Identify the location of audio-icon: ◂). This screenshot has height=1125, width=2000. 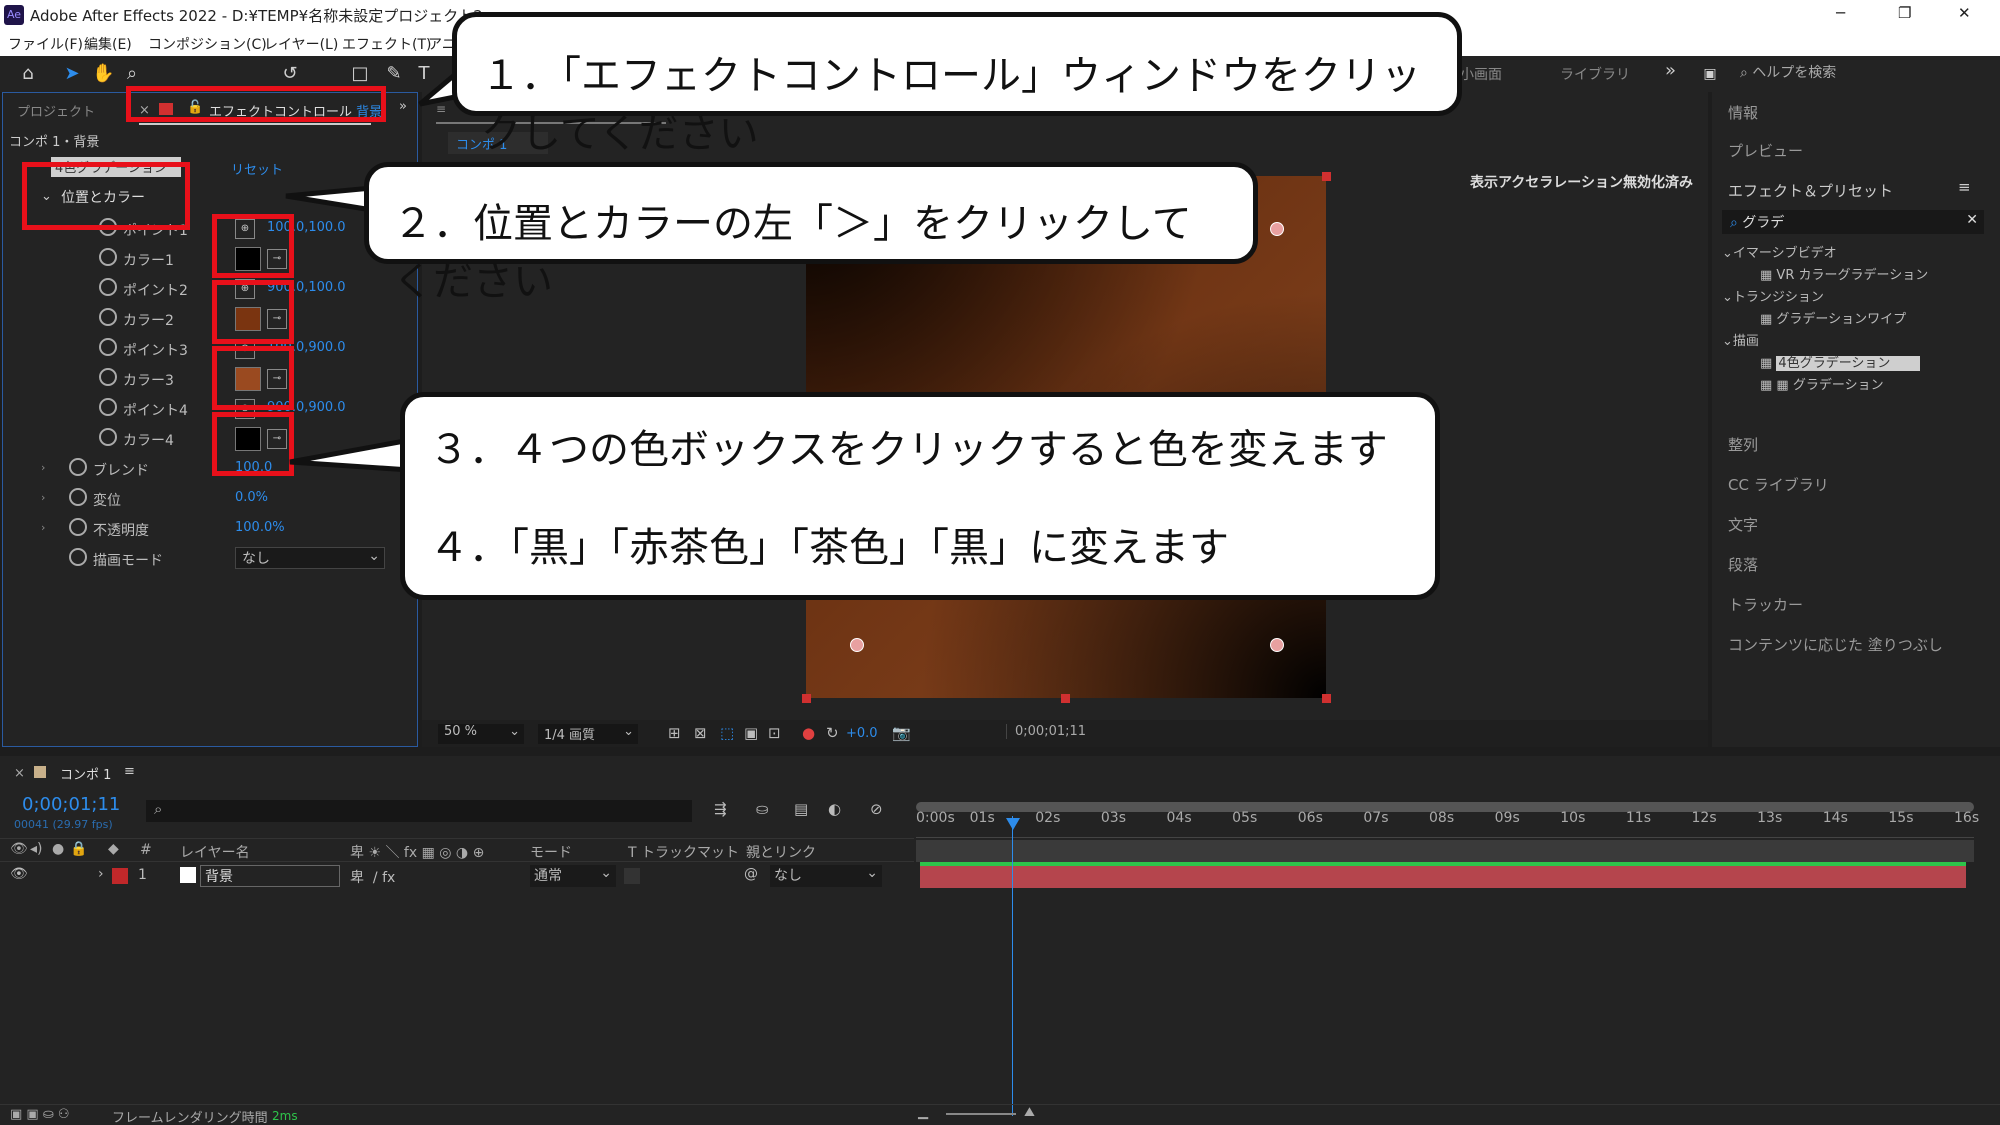
(36, 849).